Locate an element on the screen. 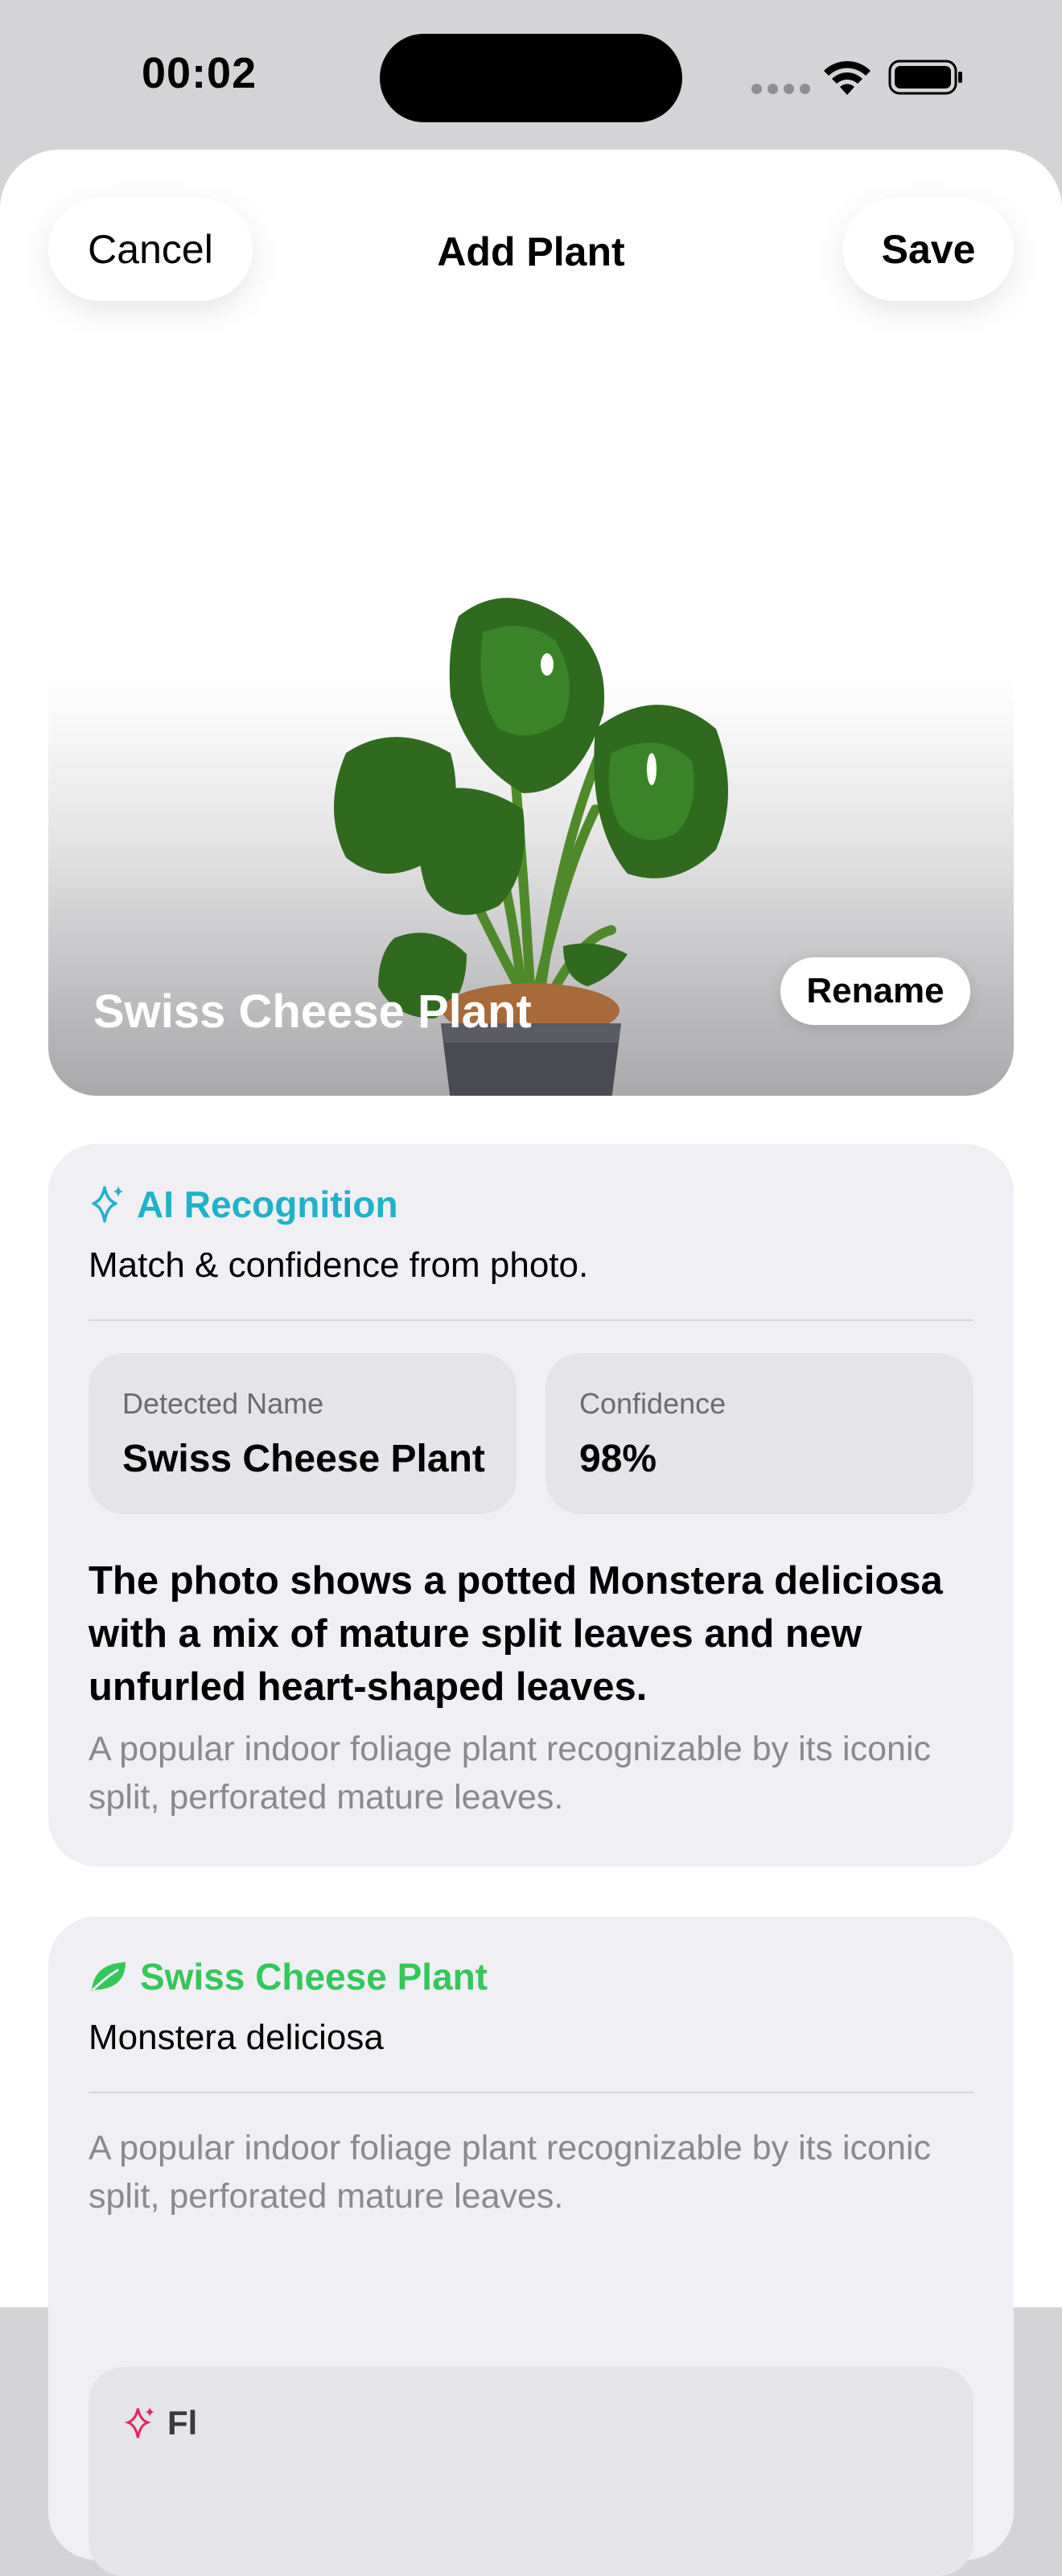  detected-name-value: Swiss Cheese Plant is located at coordinates (303, 1459).